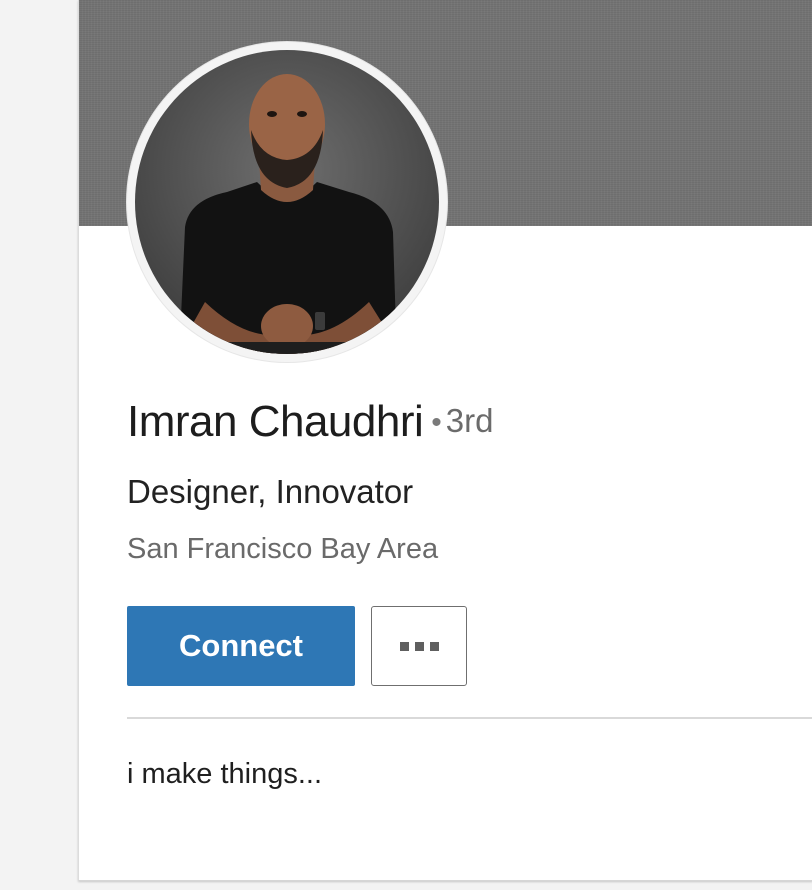 This screenshot has height=890, width=812. I want to click on profile-headline: Designer, Innovator, so click(270, 491).